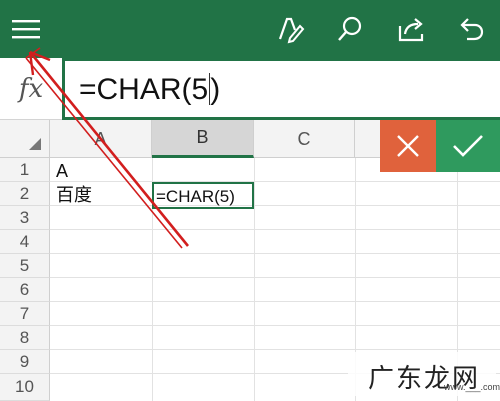 The width and height of the screenshot is (500, 401). Describe the element at coordinates (25, 266) in the screenshot. I see `row-header-5: 5` at that location.